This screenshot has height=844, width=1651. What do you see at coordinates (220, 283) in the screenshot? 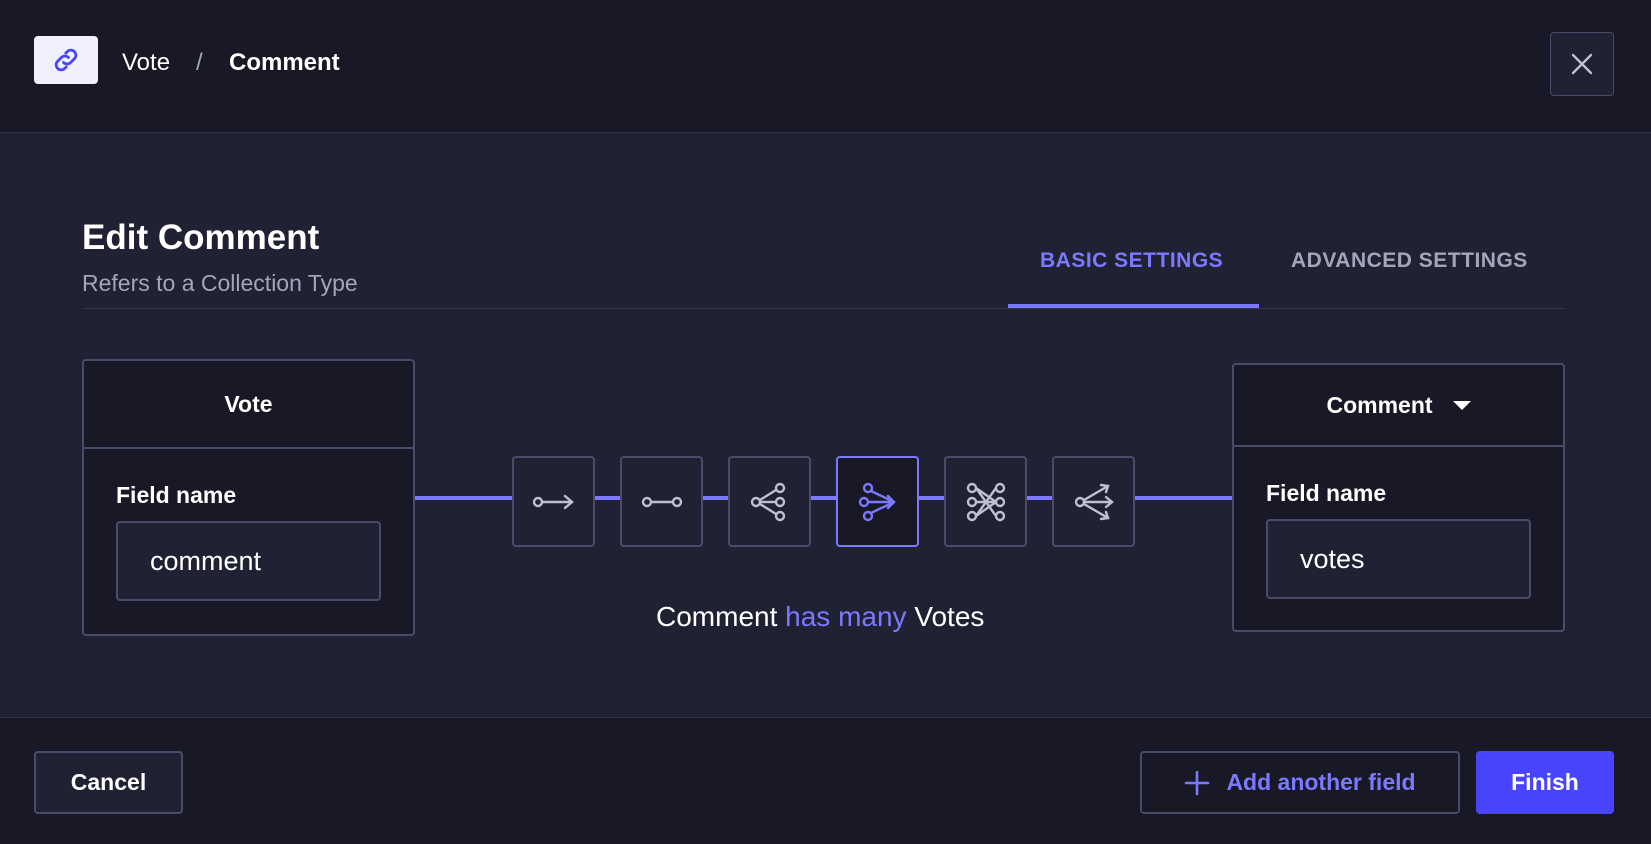
I see `page-subtitle: Refers to a Collection Type` at bounding box center [220, 283].